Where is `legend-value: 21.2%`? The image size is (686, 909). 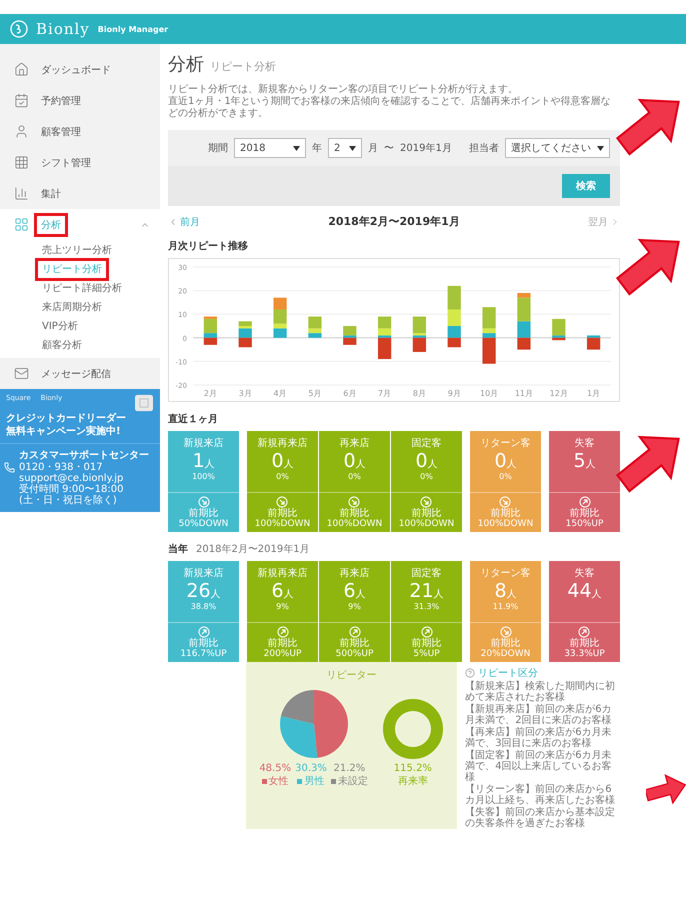
legend-value: 21.2% is located at coordinates (349, 768).